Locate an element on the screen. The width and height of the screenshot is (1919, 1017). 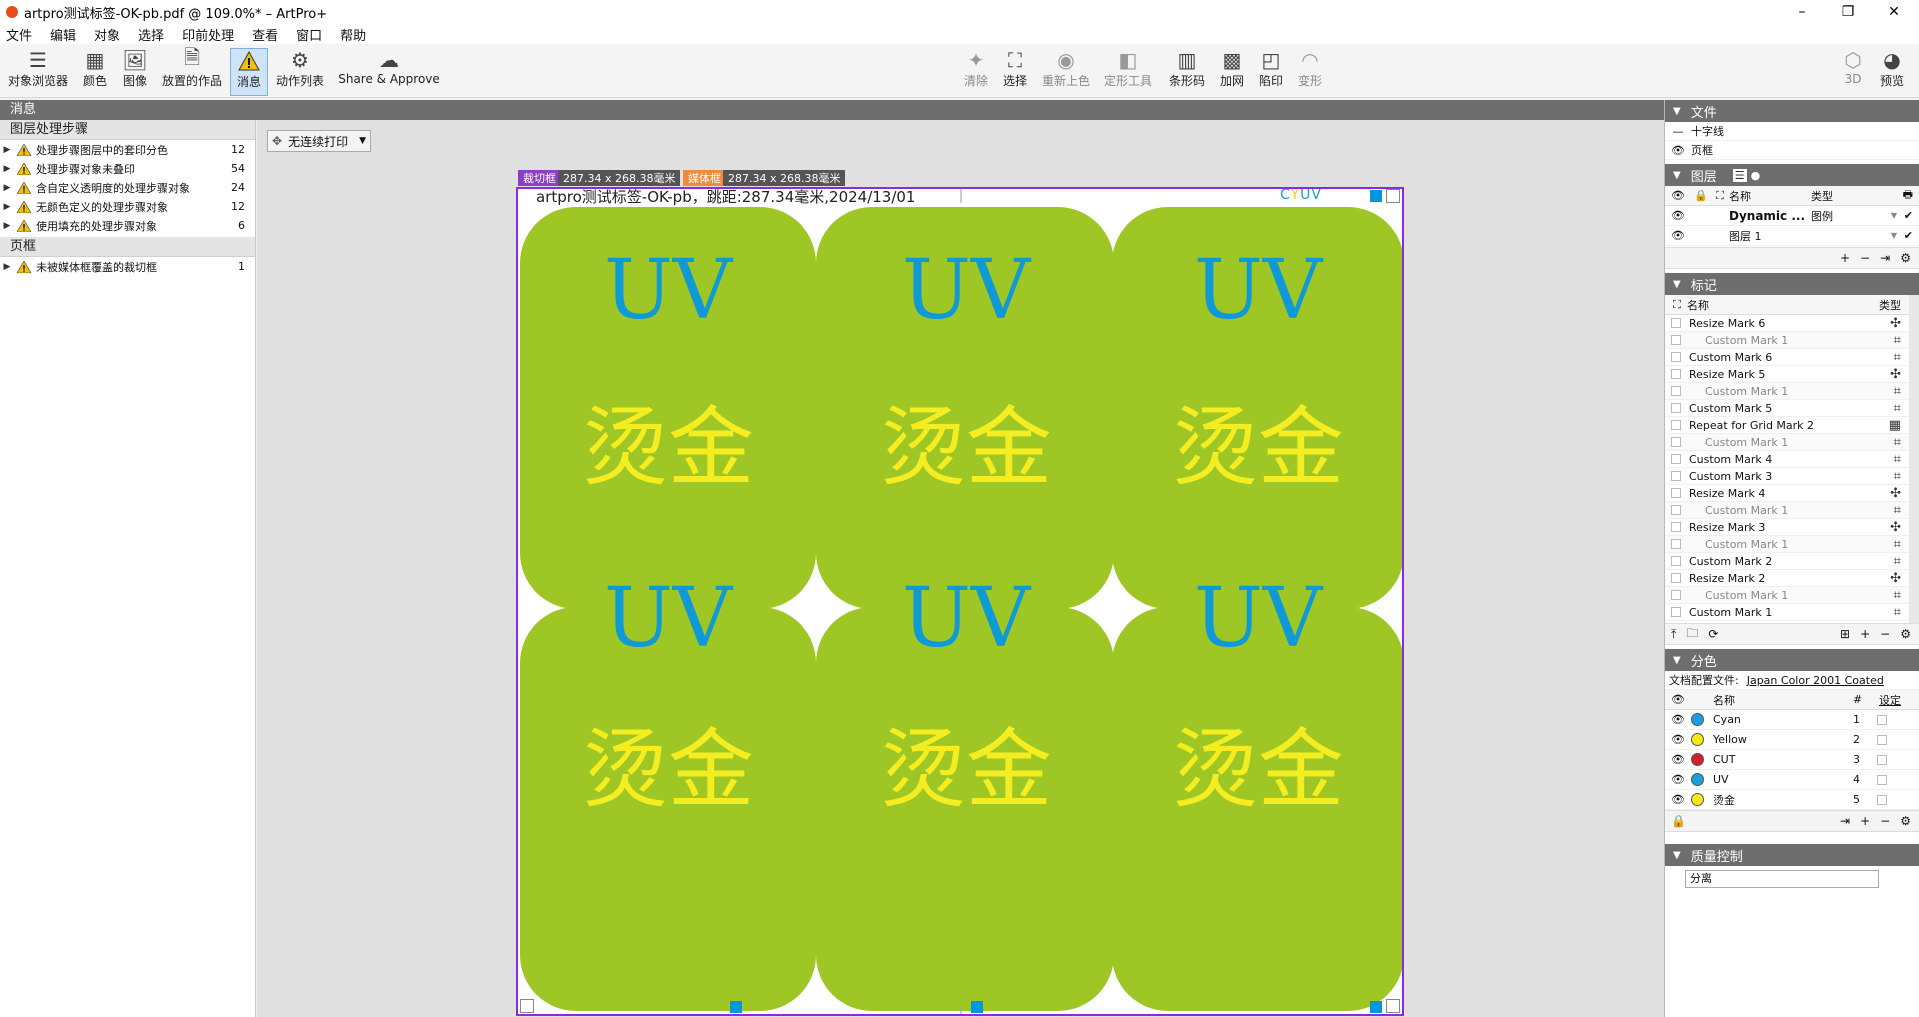
layers-panel-header: ▼ 图层 ☰ ● is located at coordinates (1792, 175).